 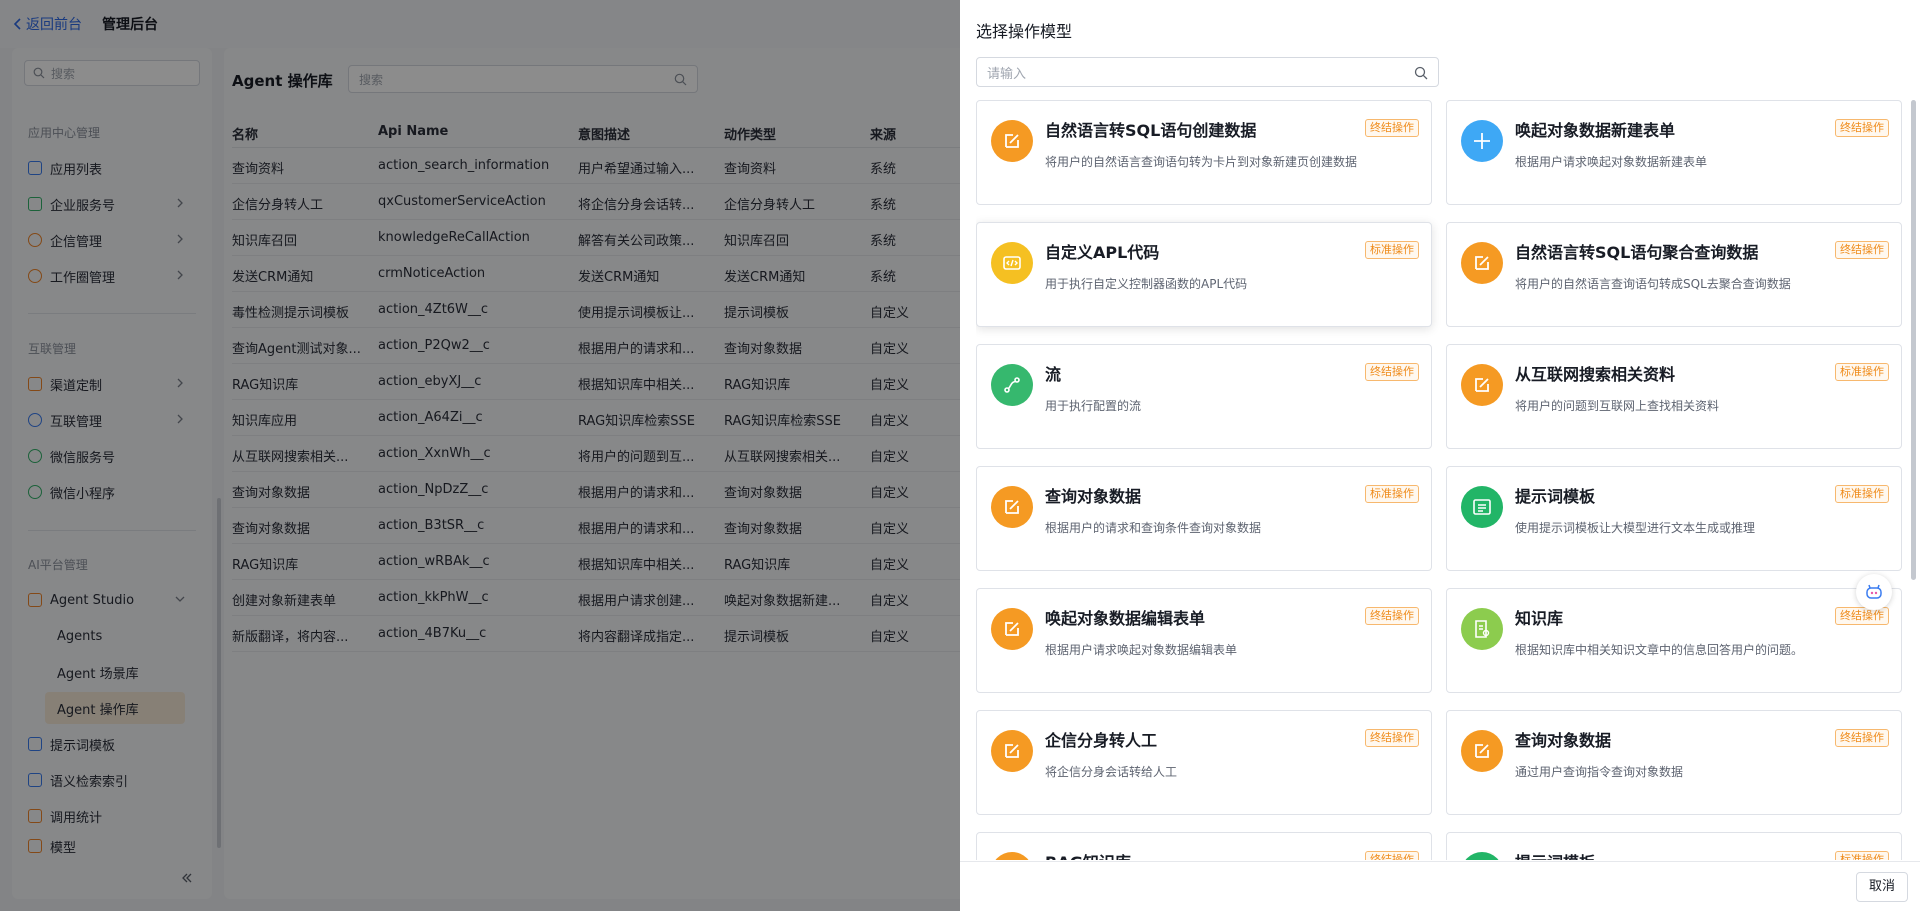 What do you see at coordinates (1093, 406) in the screenshot?
I see `card-description: 用于执行配置的流` at bounding box center [1093, 406].